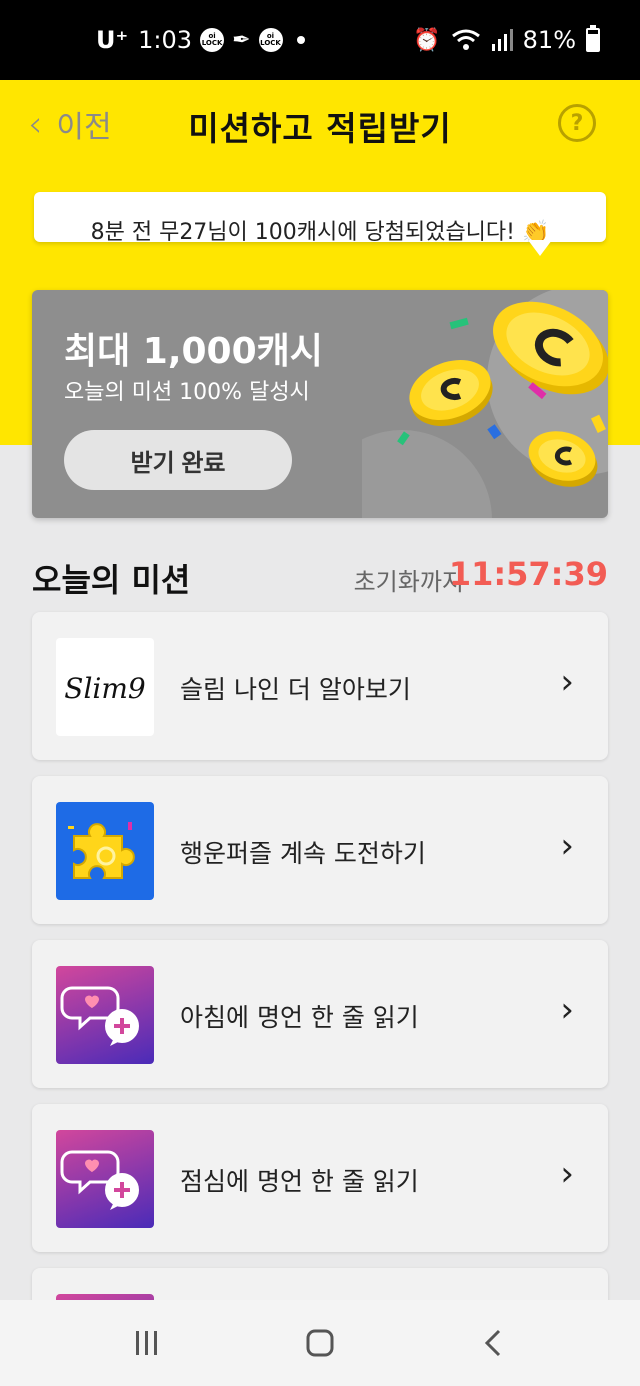 The height and width of the screenshot is (1386, 640). I want to click on mission-card-lunch-quote: 점심에 명언 한 줄 읽기 ›, so click(320, 1178).